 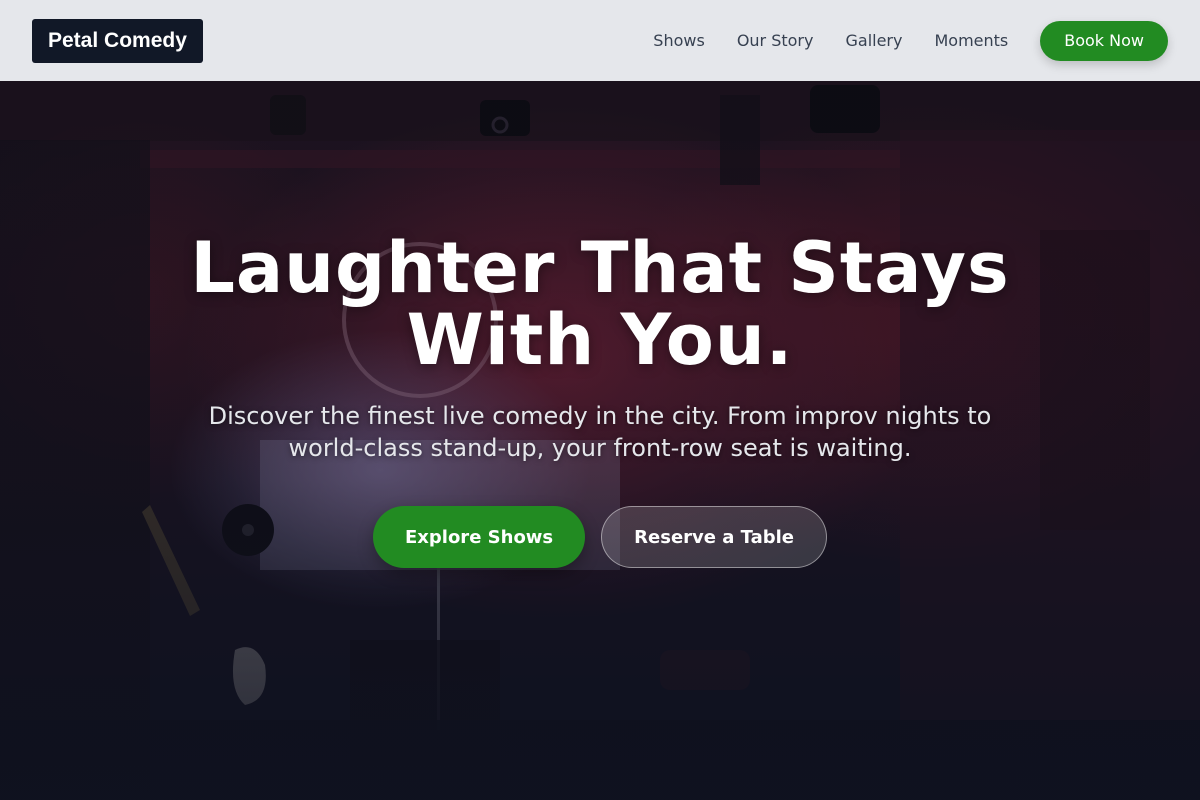 What do you see at coordinates (971, 40) in the screenshot?
I see `nav-link-moments: Moments` at bounding box center [971, 40].